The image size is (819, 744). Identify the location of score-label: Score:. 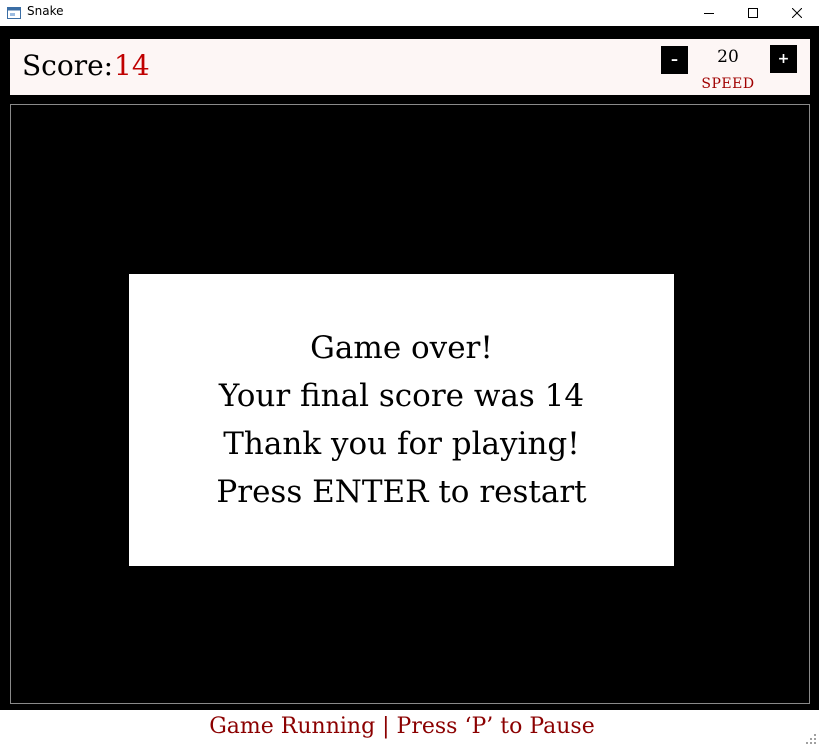
(68, 65).